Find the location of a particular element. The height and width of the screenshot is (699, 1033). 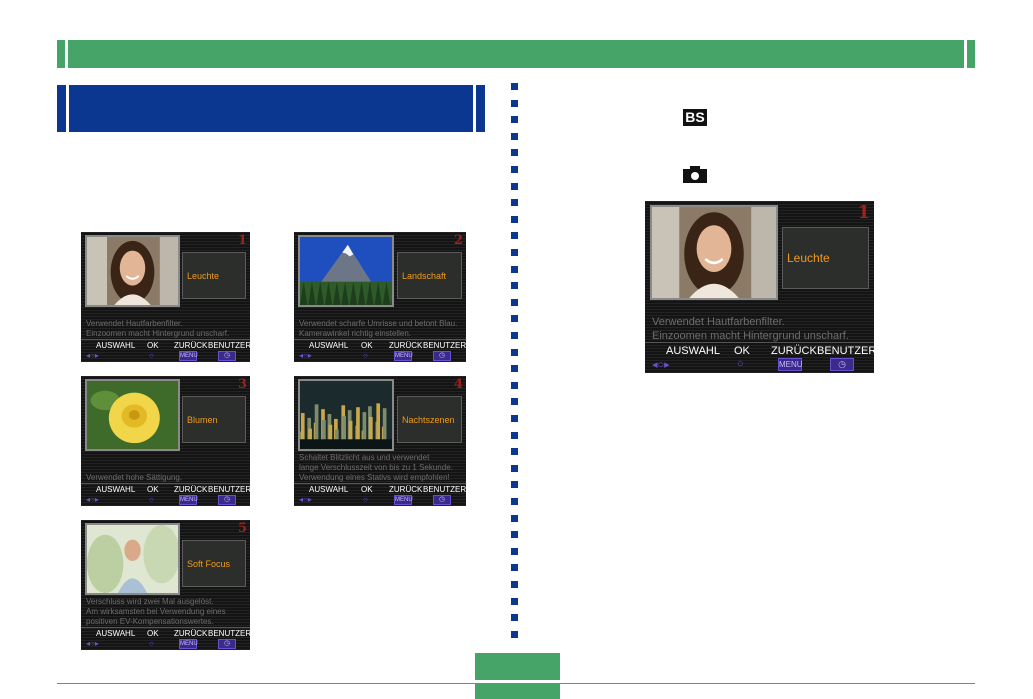

title-bar-edge-right is located at coordinates (474, 108).